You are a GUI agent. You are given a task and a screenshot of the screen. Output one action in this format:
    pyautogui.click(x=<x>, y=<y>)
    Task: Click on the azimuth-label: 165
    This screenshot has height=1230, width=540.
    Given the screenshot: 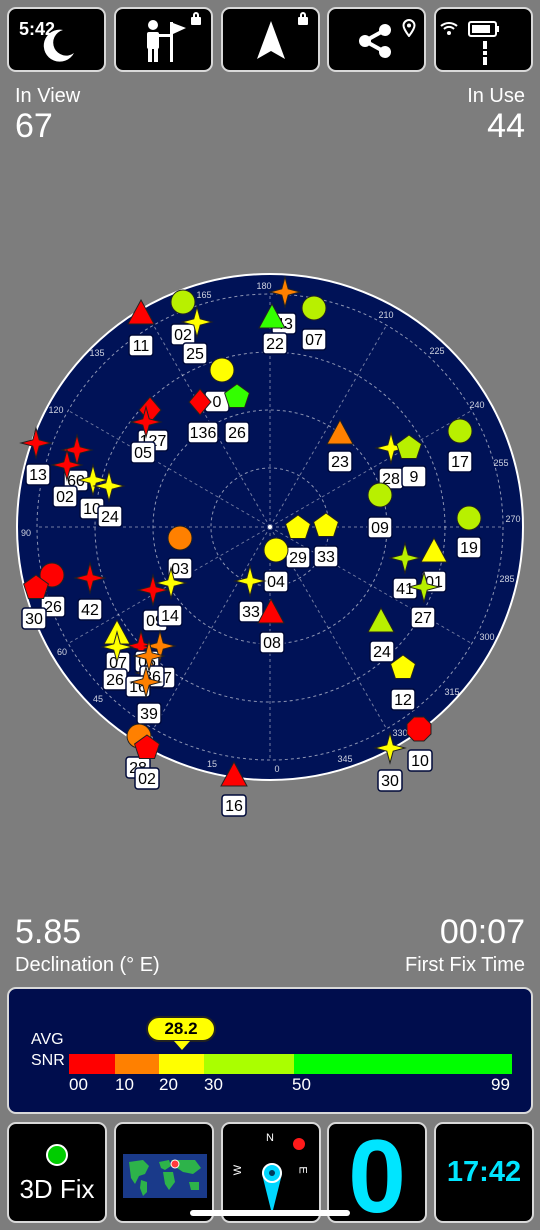 What is the action you would take?
    pyautogui.click(x=203, y=295)
    